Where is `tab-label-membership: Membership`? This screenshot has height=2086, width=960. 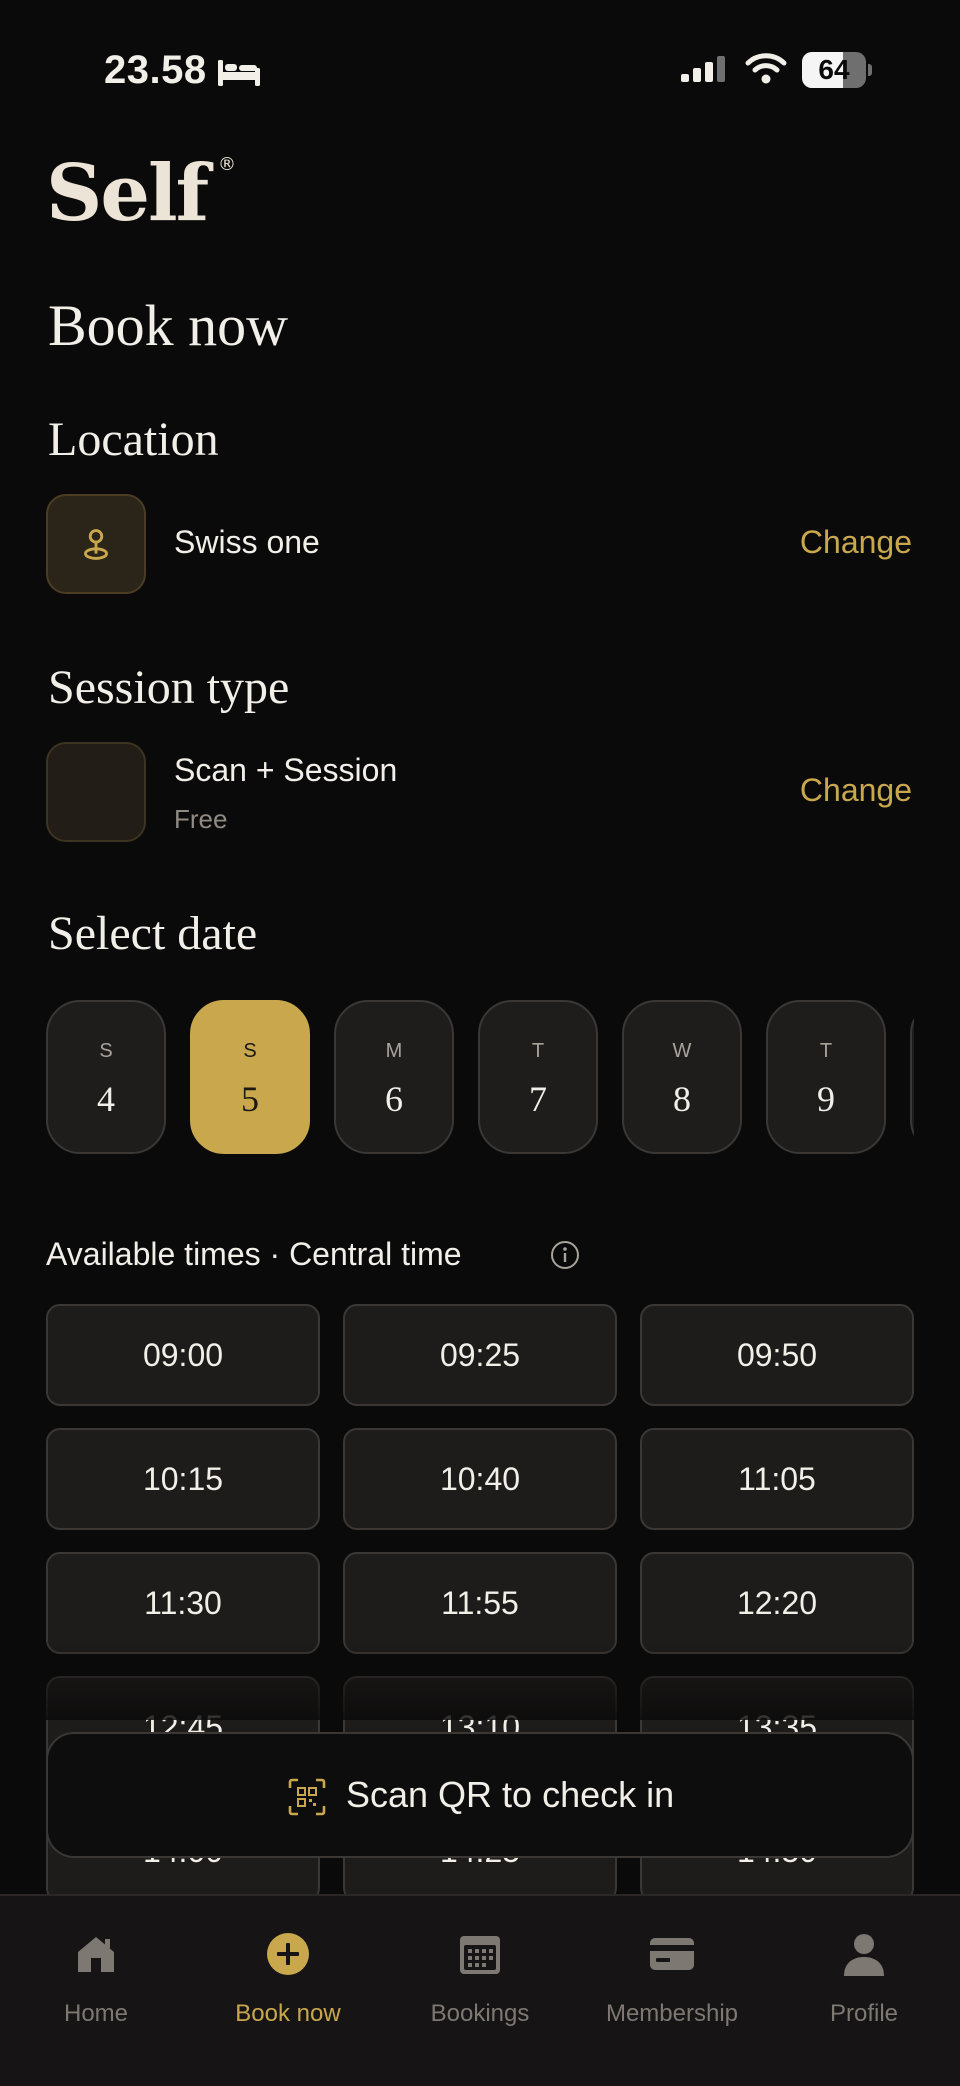
tab-label-membership: Membership is located at coordinates (672, 2013).